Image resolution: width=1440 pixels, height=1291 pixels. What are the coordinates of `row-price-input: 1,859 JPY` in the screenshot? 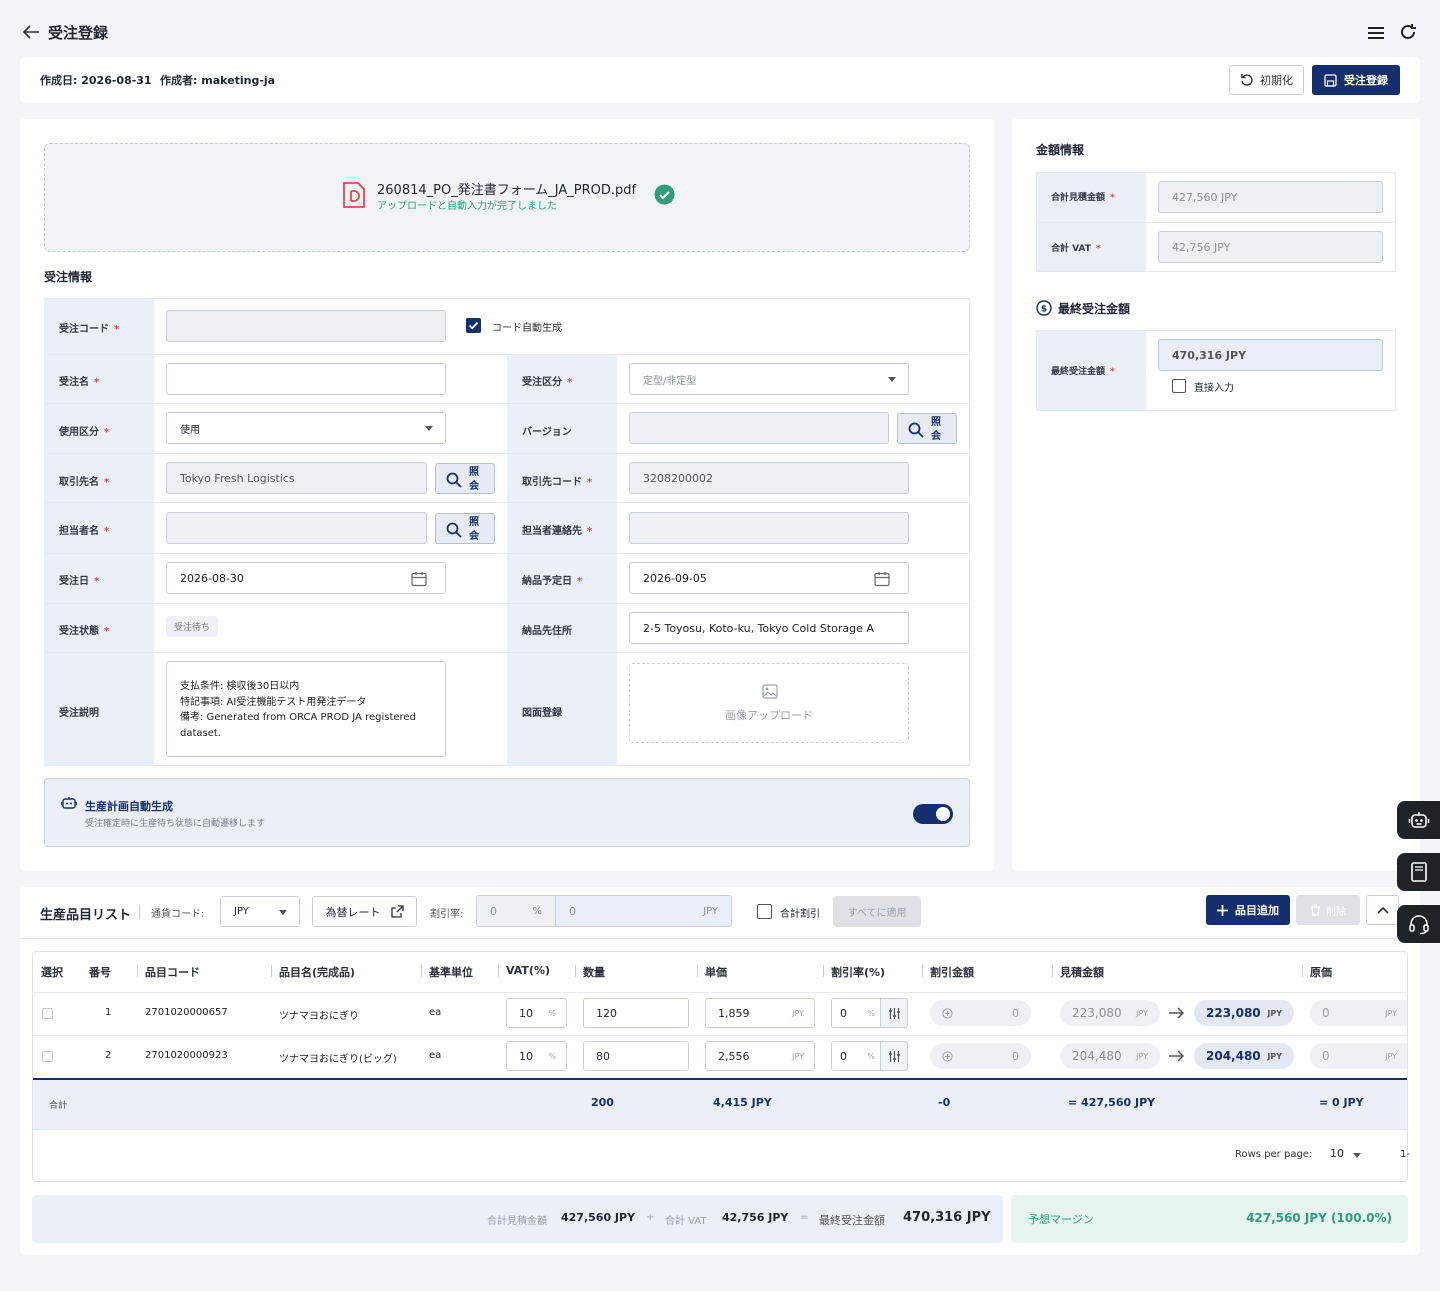 It's located at (760, 1013).